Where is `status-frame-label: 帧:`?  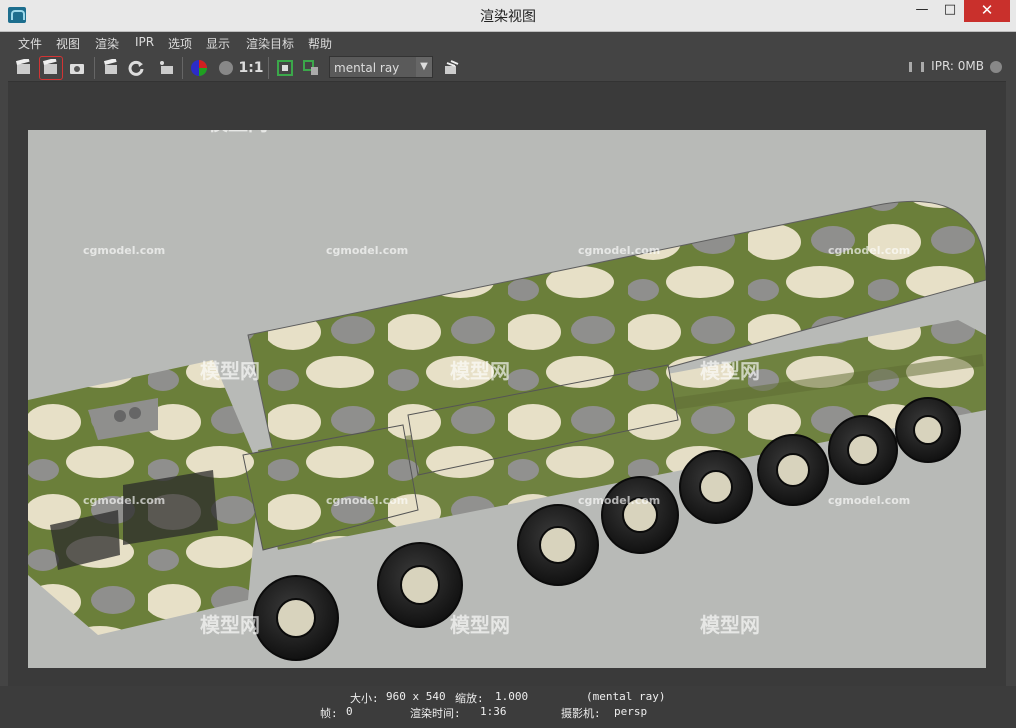
status-frame-label: 帧: is located at coordinates (329, 713).